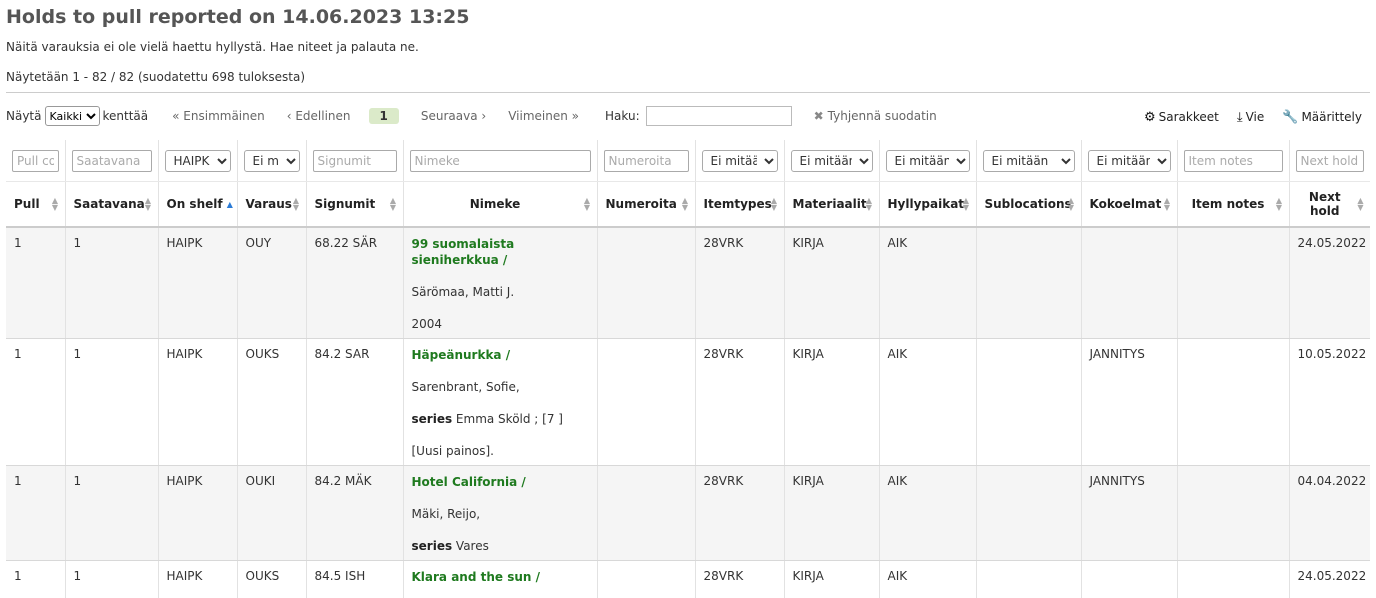 This screenshot has height=598, width=1376. What do you see at coordinates (500, 252) in the screenshot?
I see `title-link: 99 suomalaista sieniherkkua /` at bounding box center [500, 252].